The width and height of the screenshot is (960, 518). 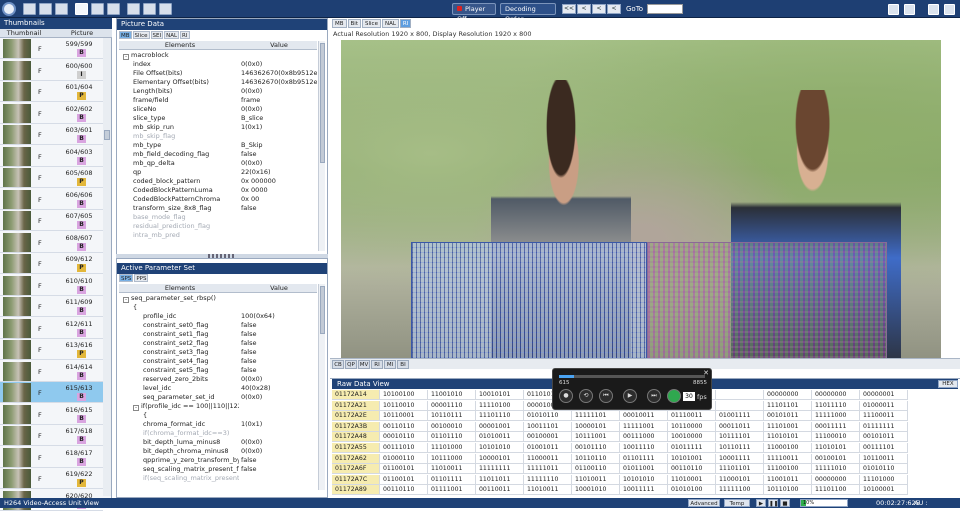 What do you see at coordinates (218, 145) in the screenshot?
I see `tree-row: mb_type B_Skip` at bounding box center [218, 145].